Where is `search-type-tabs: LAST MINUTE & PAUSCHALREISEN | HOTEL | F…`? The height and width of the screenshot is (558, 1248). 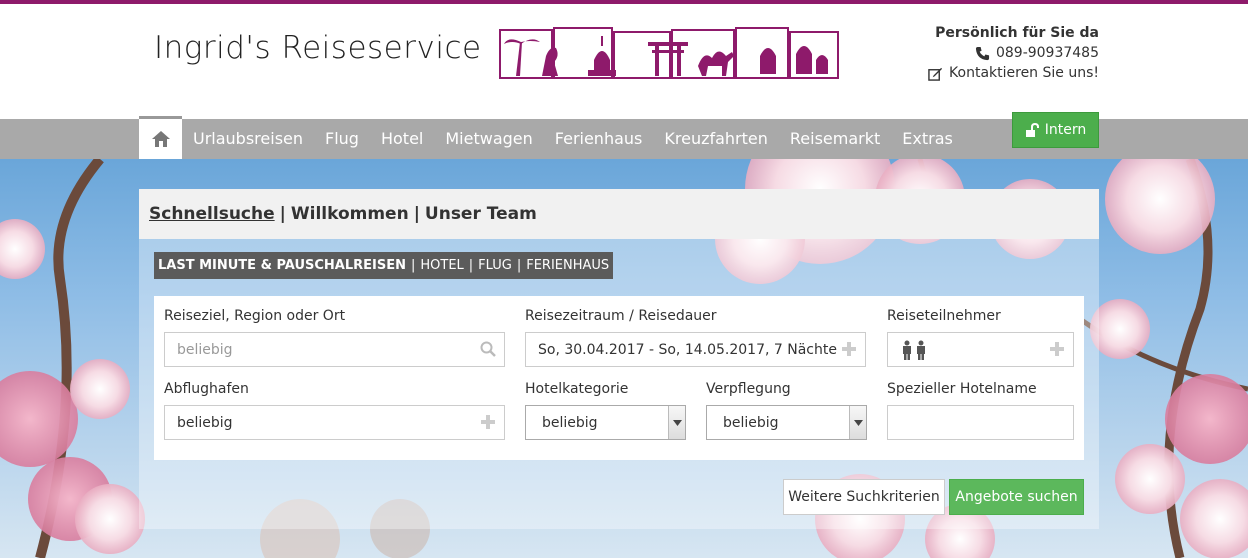 search-type-tabs: LAST MINUTE & PAUSCHALREISEN | HOTEL | F… is located at coordinates (384, 265).